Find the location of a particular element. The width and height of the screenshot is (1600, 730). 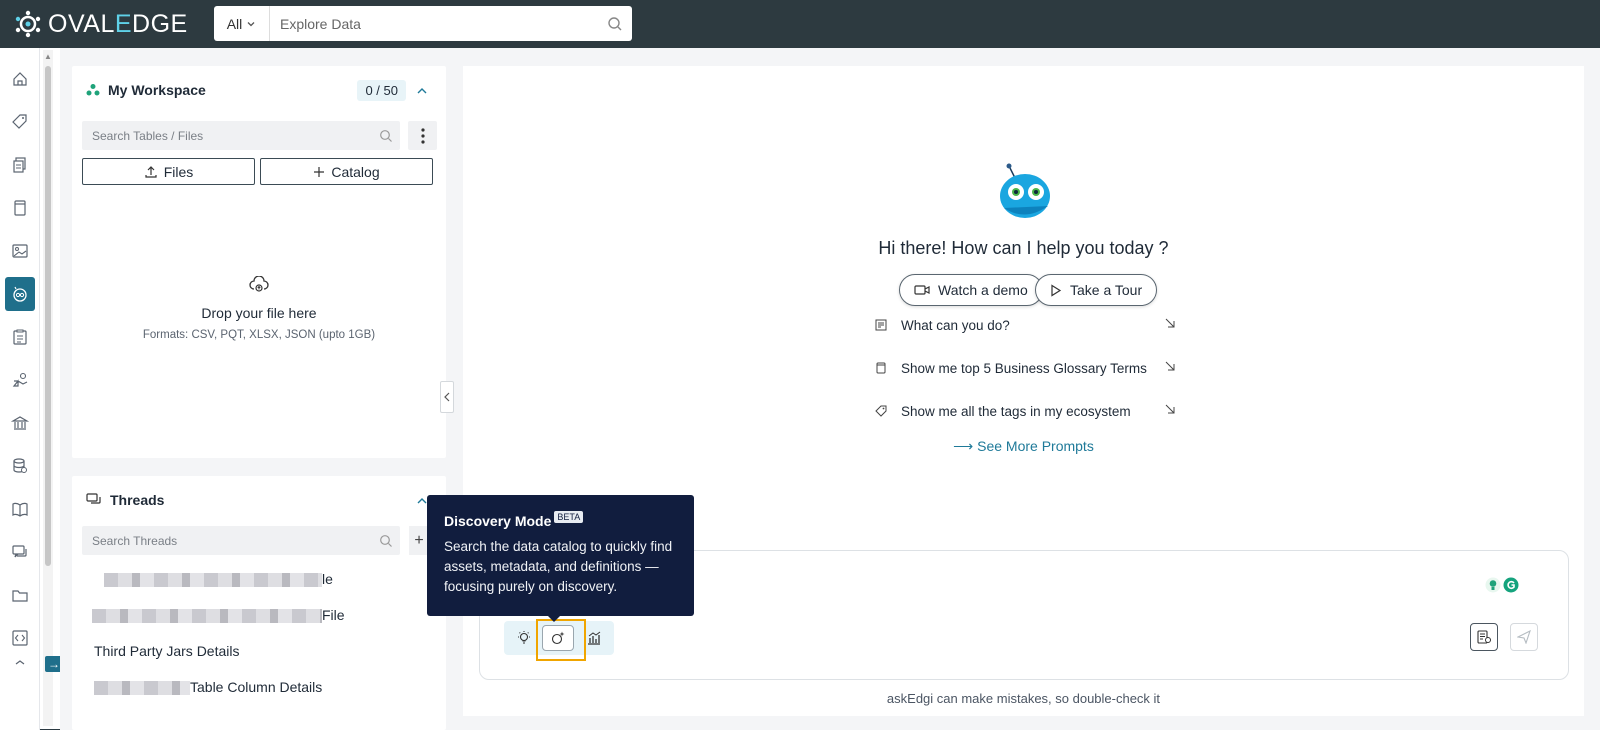

collapse-workspace-button is located at coordinates (422, 93).